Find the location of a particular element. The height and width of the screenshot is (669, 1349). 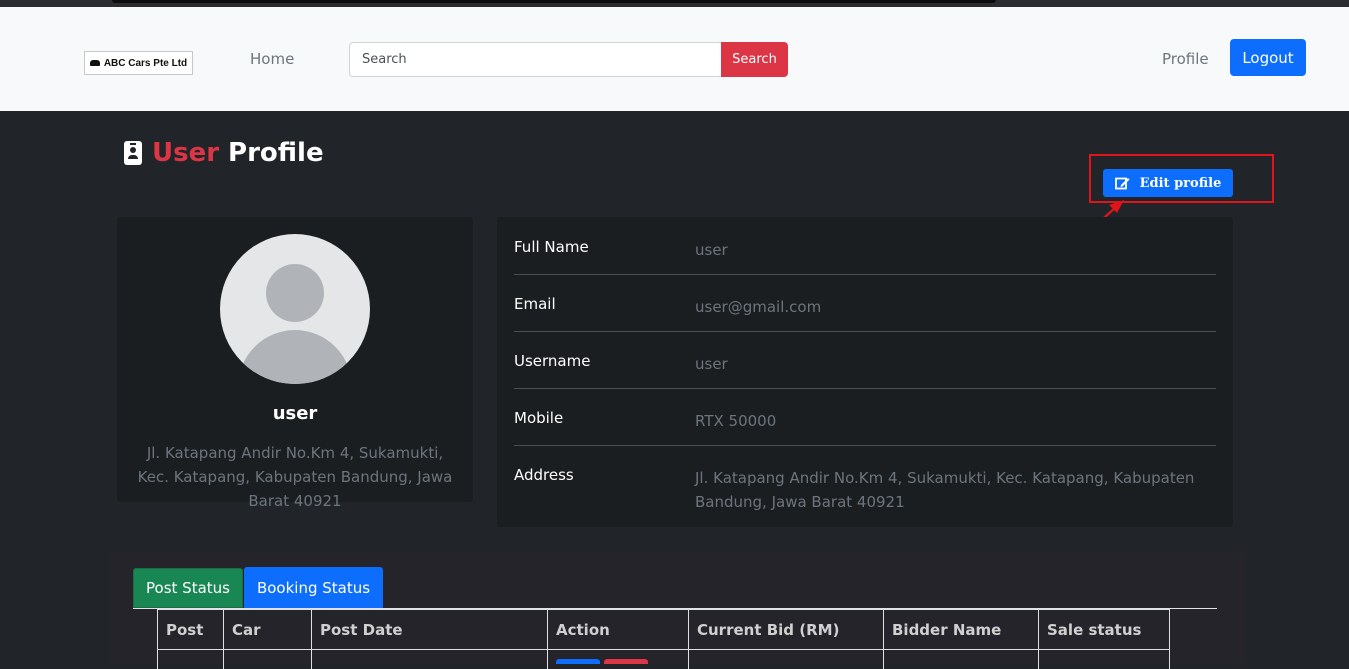

full-name-label: Full Name is located at coordinates (551, 247).